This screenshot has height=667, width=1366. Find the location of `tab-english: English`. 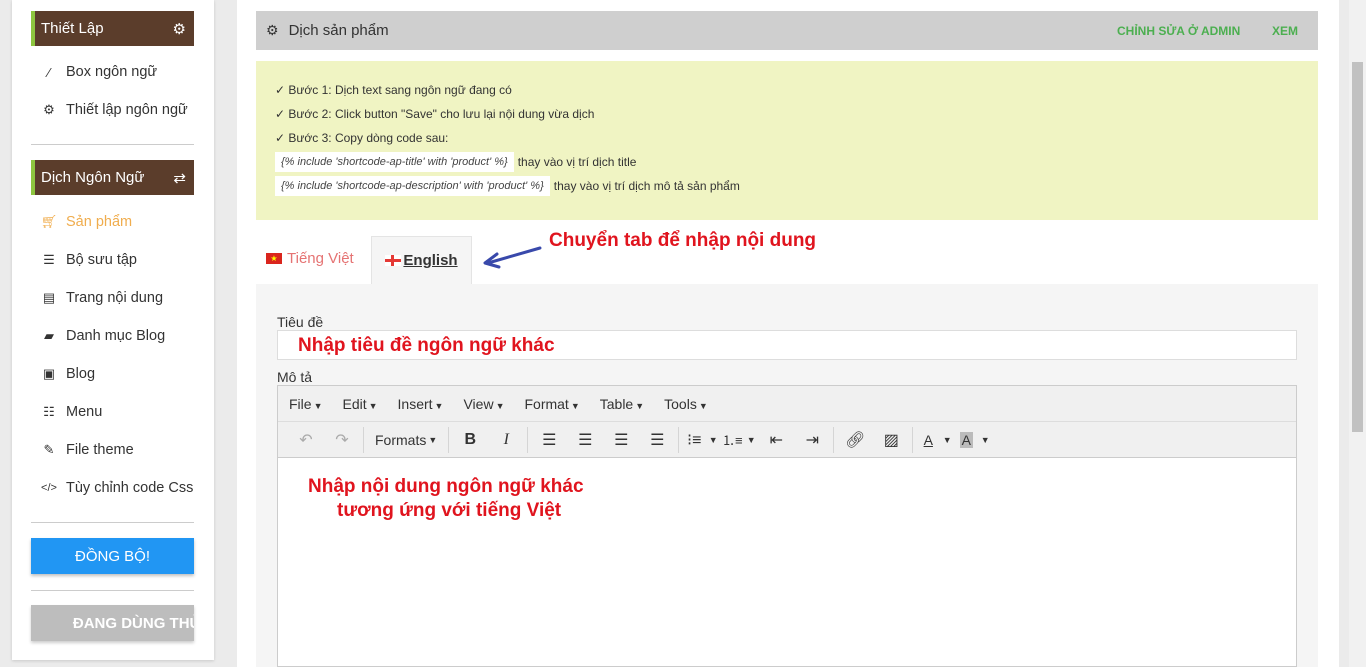

tab-english: English is located at coordinates (421, 260).